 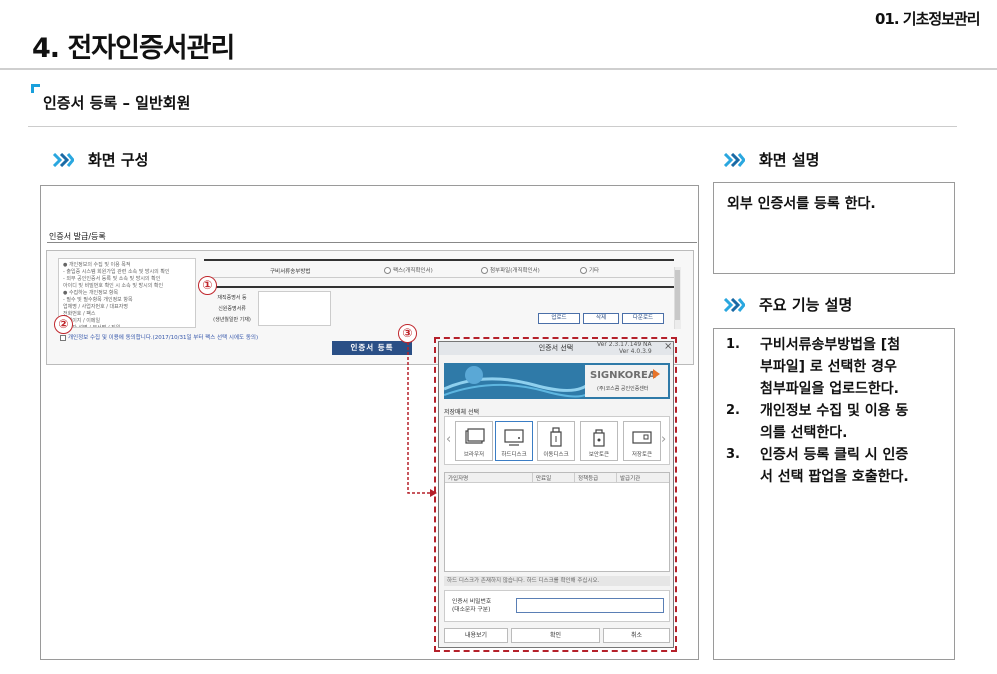 I want to click on func-item: 2. 개인정보 수집 및 이용 동 의를 선택한다., so click(x=838, y=422).